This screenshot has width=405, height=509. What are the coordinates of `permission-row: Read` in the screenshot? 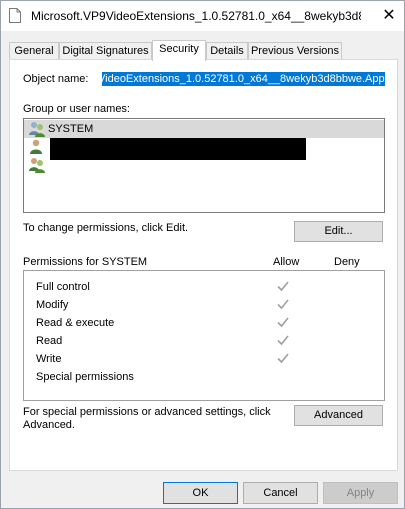 It's located at (204, 341).